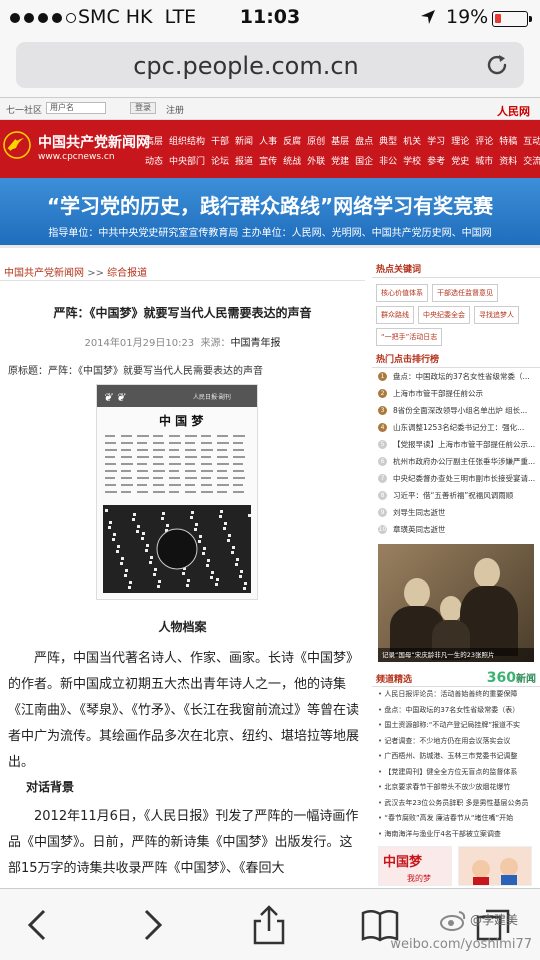  What do you see at coordinates (415, 866) in the screenshot?
I see `promo-china-dream: 中国梦 我的梦` at bounding box center [415, 866].